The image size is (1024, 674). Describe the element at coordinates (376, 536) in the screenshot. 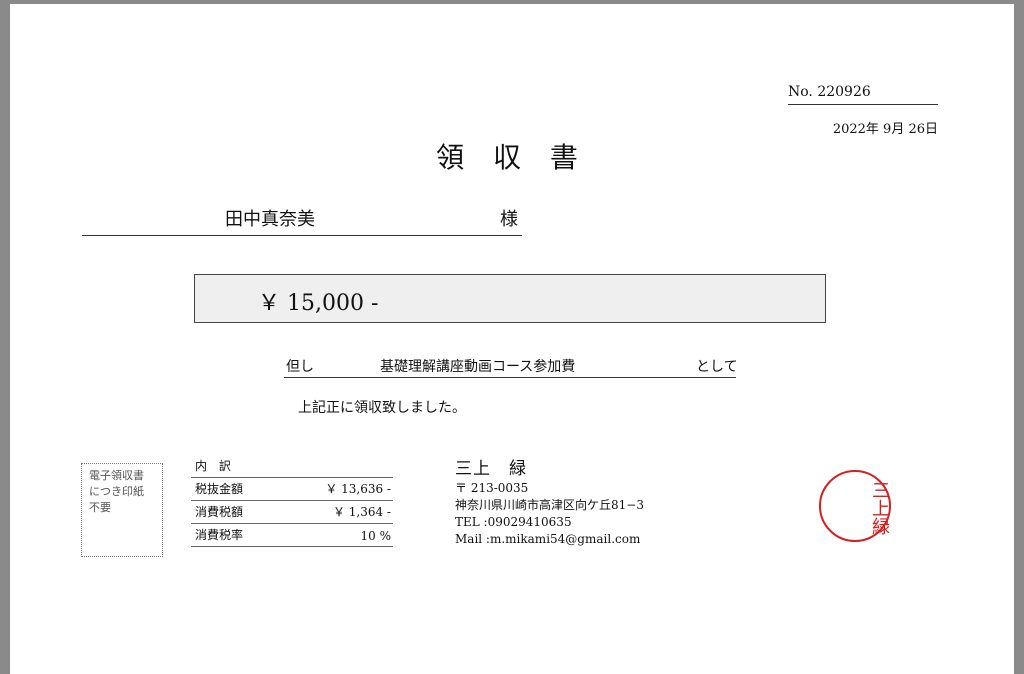

I see `breakdown-row-value: 10 %` at that location.